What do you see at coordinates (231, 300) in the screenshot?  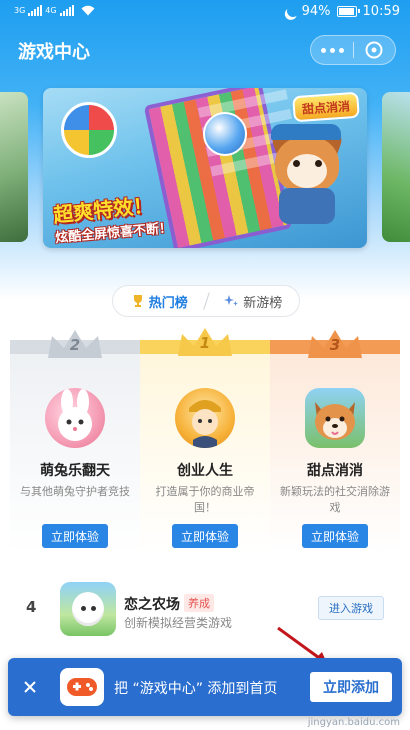 I see `sparkle-icon` at bounding box center [231, 300].